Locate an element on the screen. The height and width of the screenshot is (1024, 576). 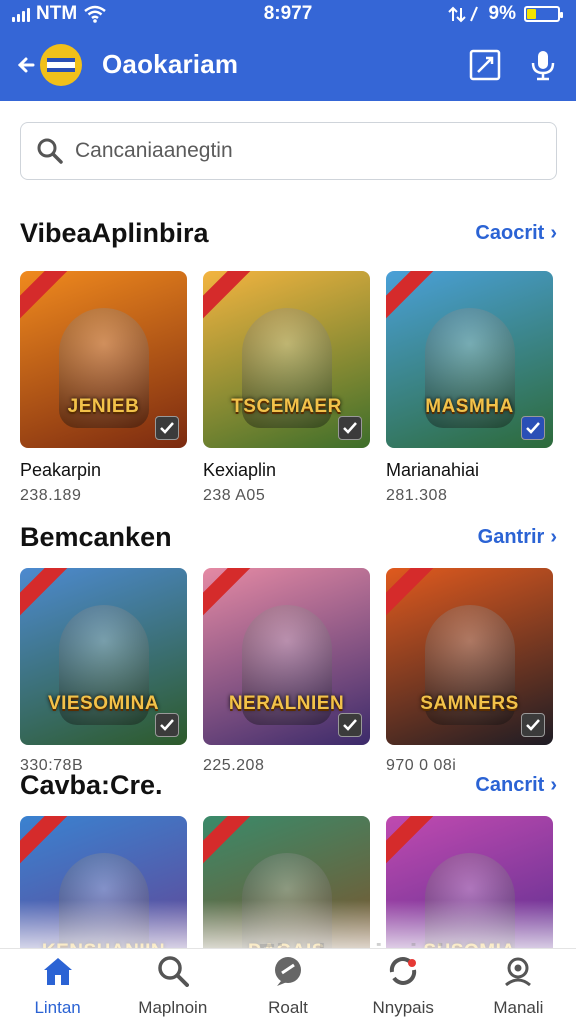
battery-percent: 9% is located at coordinates (502, 13).